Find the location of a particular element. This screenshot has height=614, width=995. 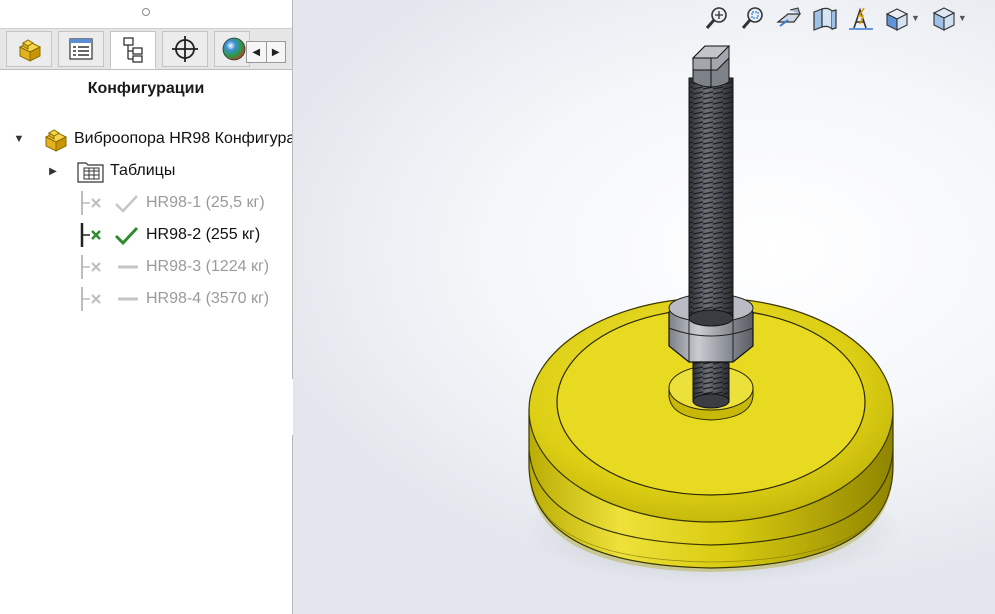

tree-root-item: ▼ Виброопора HR98 Конфигурации is located at coordinates (152, 139).